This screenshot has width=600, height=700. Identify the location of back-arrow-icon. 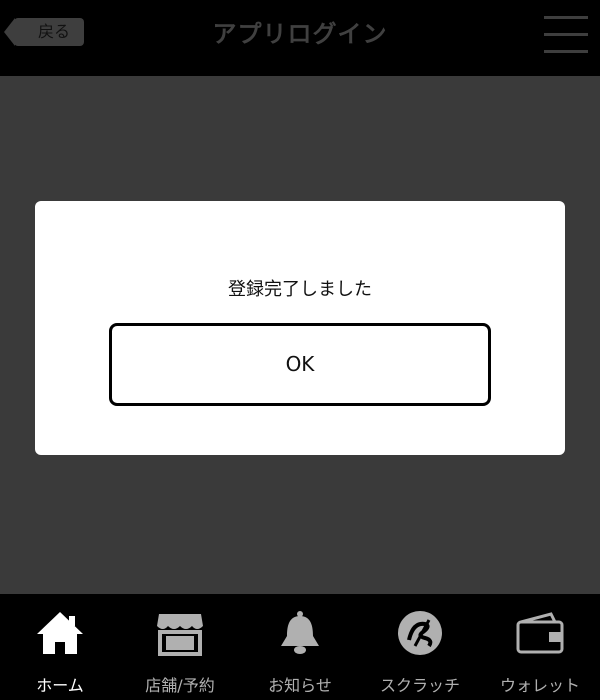
(9, 32).